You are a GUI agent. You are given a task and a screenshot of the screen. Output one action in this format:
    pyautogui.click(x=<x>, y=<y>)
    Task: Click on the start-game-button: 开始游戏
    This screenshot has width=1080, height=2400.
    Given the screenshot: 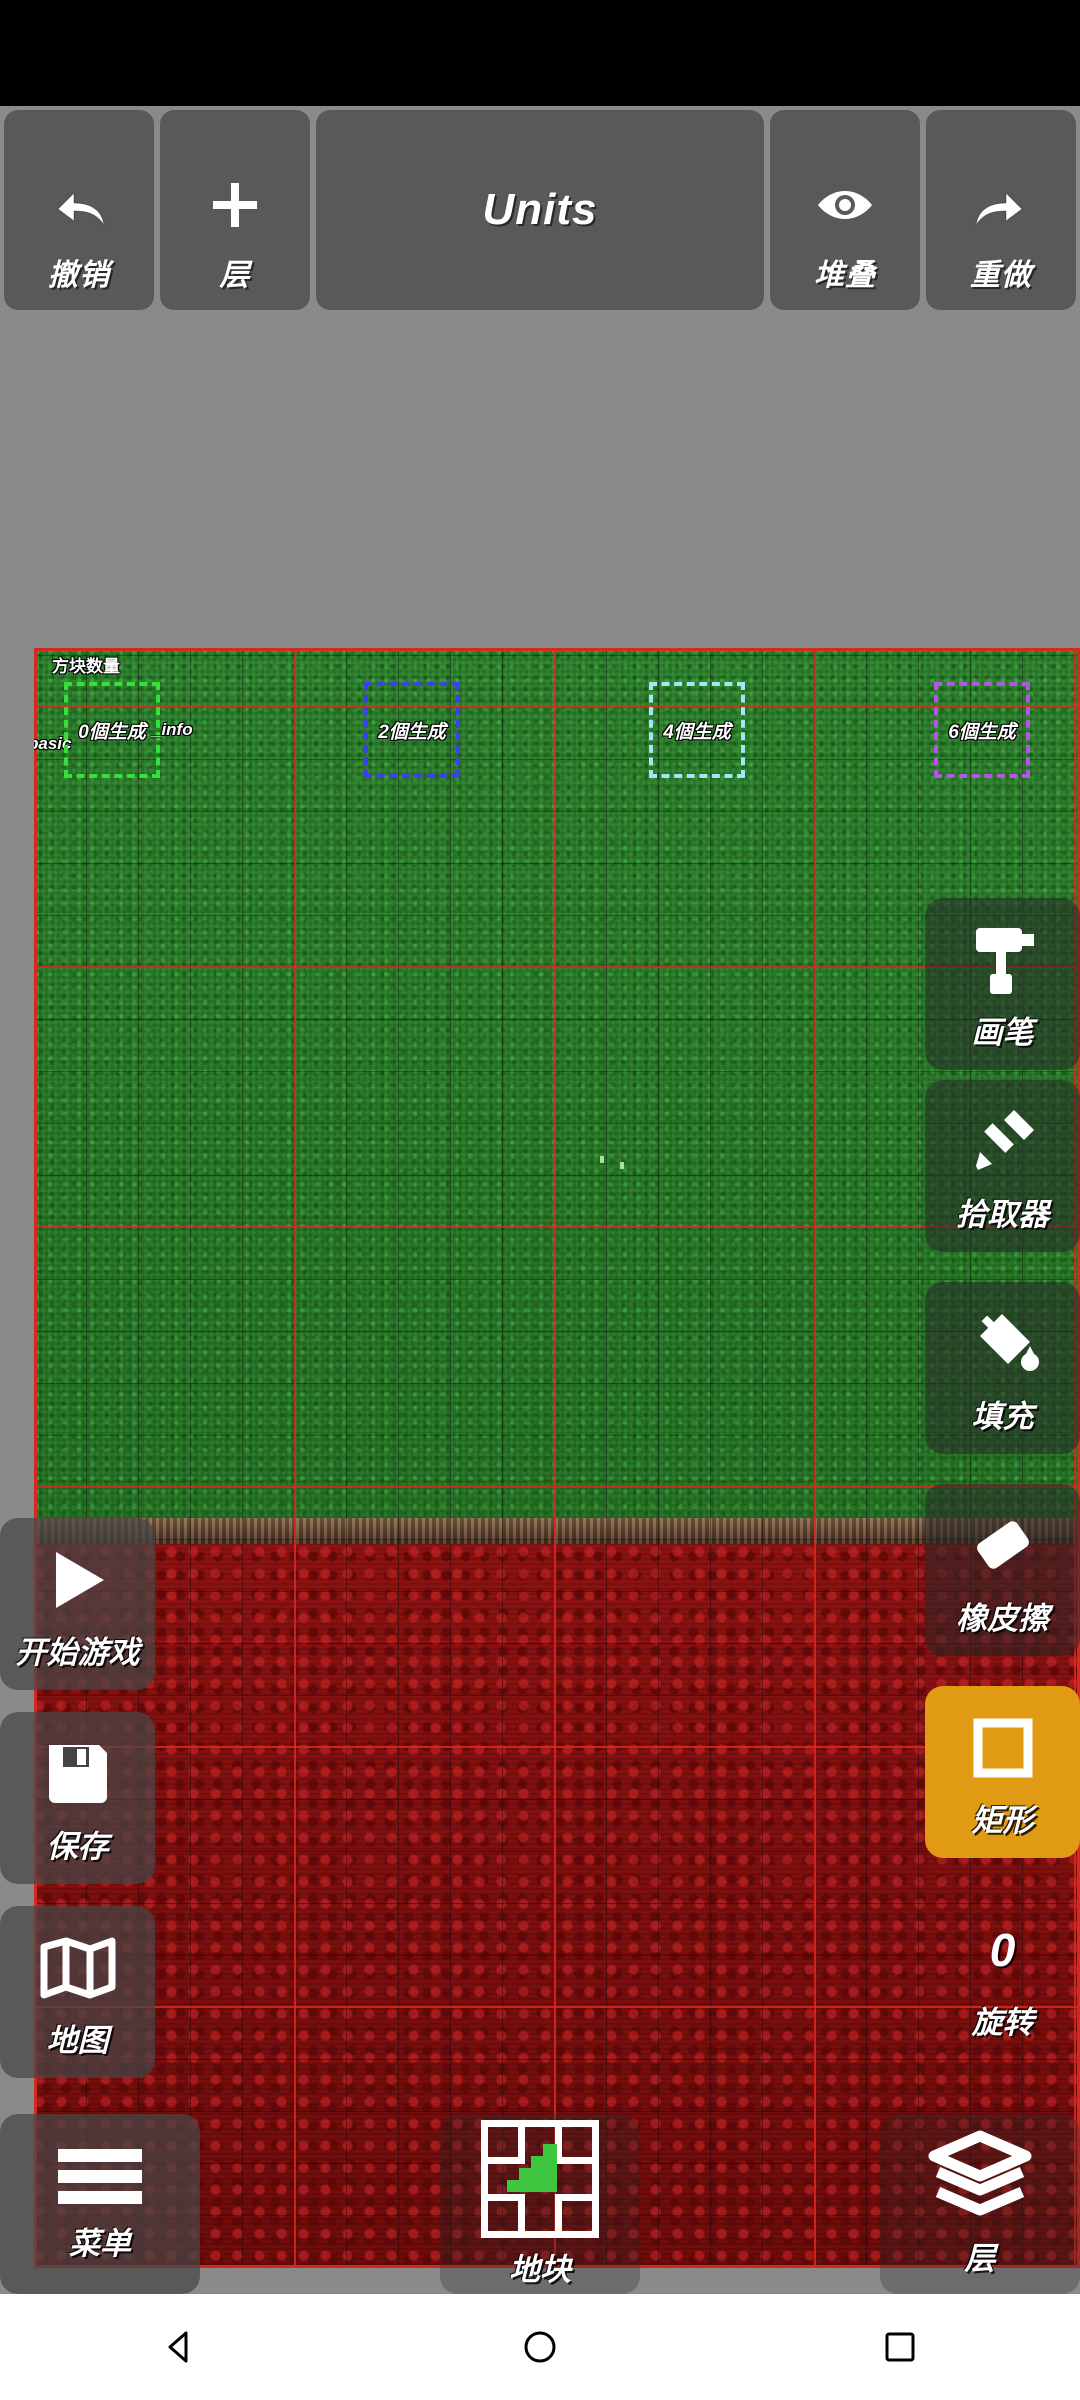 What is the action you would take?
    pyautogui.click(x=77, y=1604)
    